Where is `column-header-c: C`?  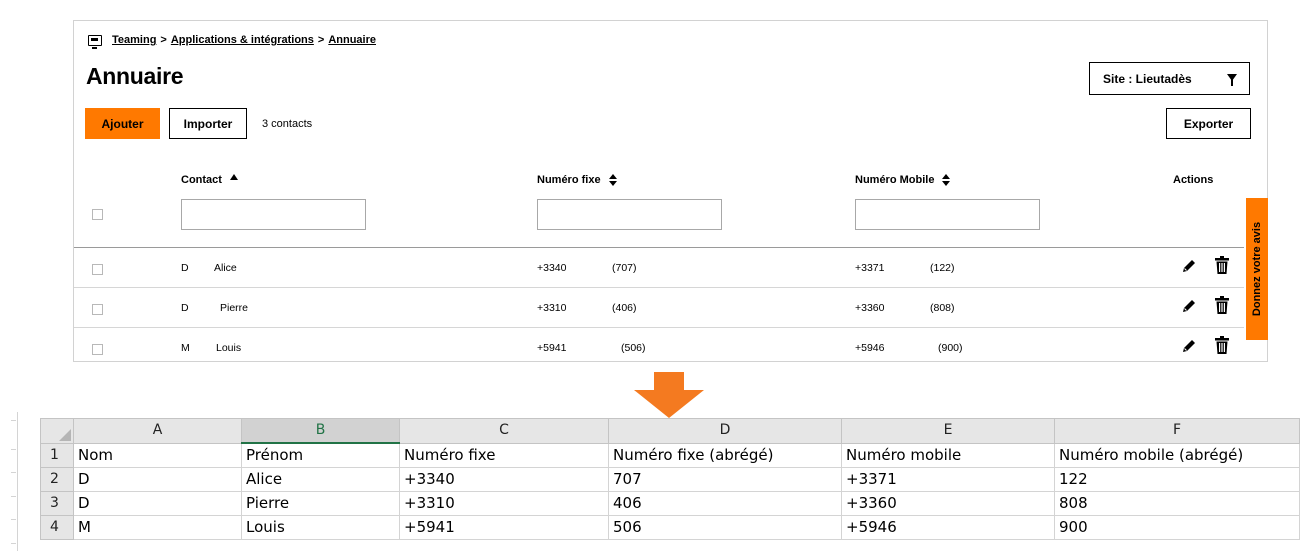
column-header-c: C is located at coordinates (504, 431).